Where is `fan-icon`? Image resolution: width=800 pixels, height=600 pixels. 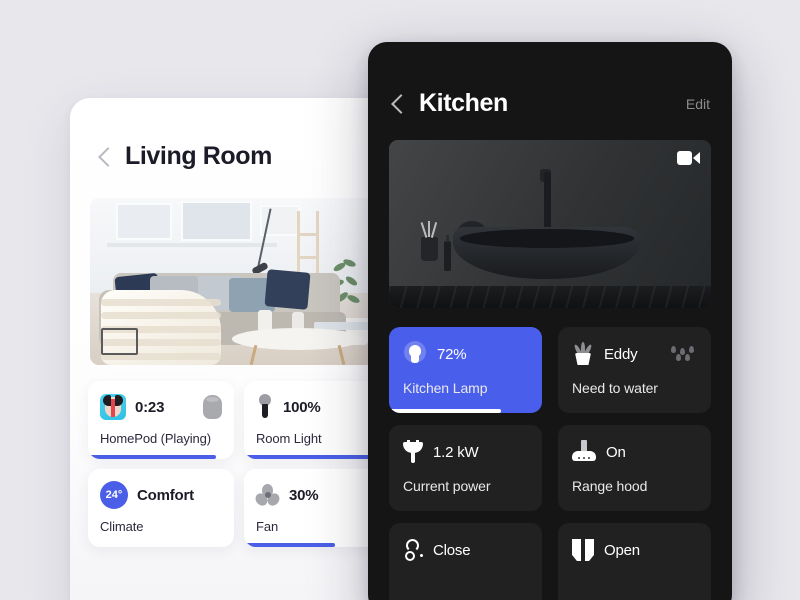
fan-icon is located at coordinates (267, 496).